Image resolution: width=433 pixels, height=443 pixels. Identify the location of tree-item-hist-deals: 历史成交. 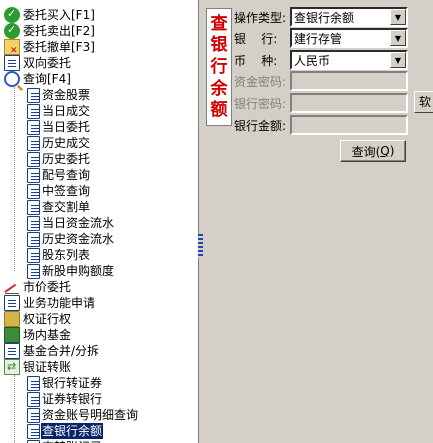
(58, 143).